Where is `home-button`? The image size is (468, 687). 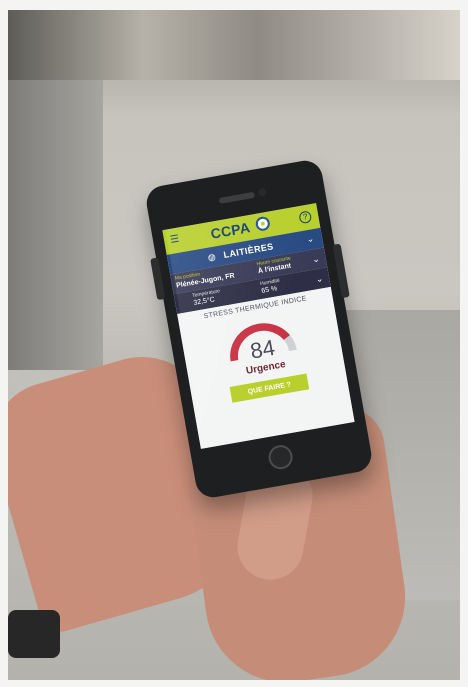 home-button is located at coordinates (280, 457).